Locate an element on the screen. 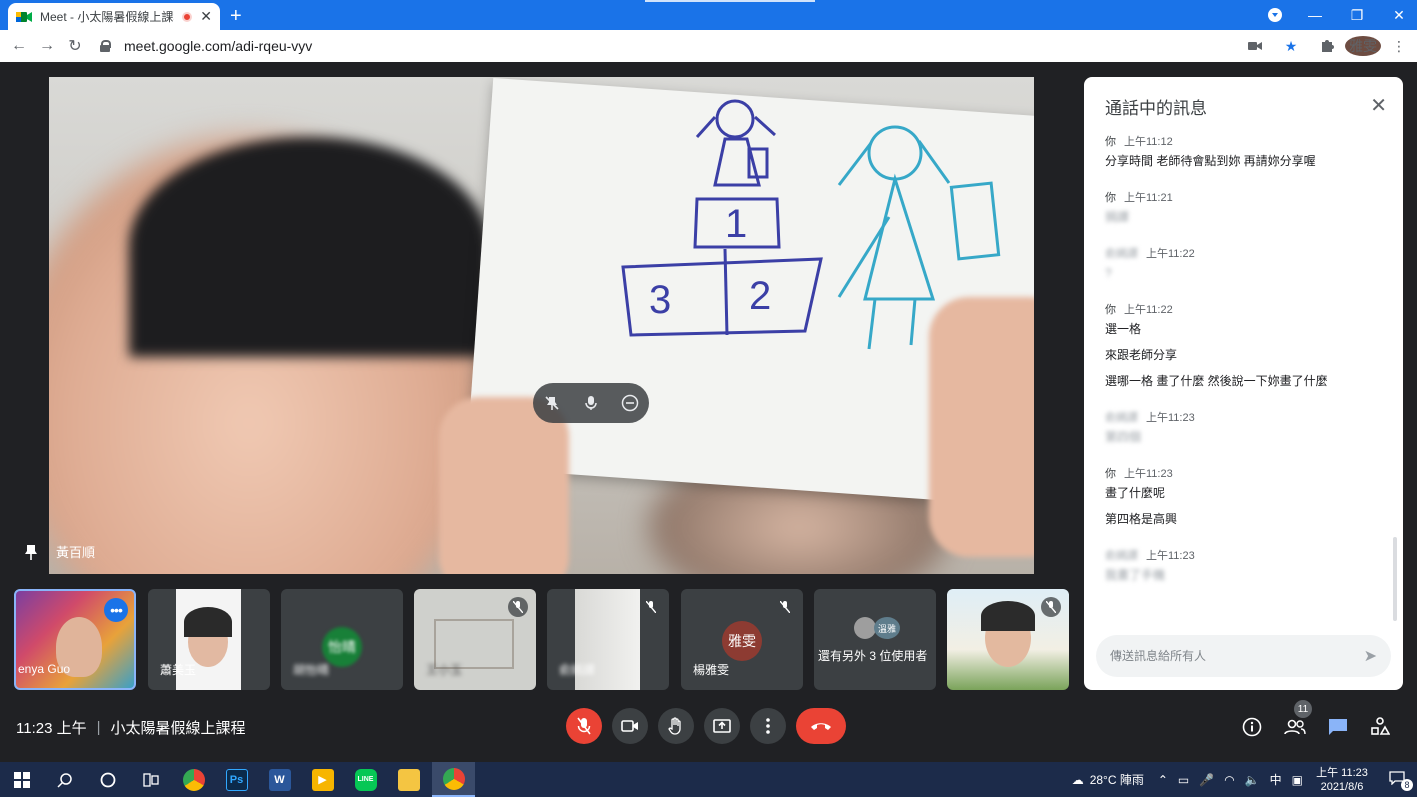  notification-center-button: 8 is located at coordinates (1397, 781).